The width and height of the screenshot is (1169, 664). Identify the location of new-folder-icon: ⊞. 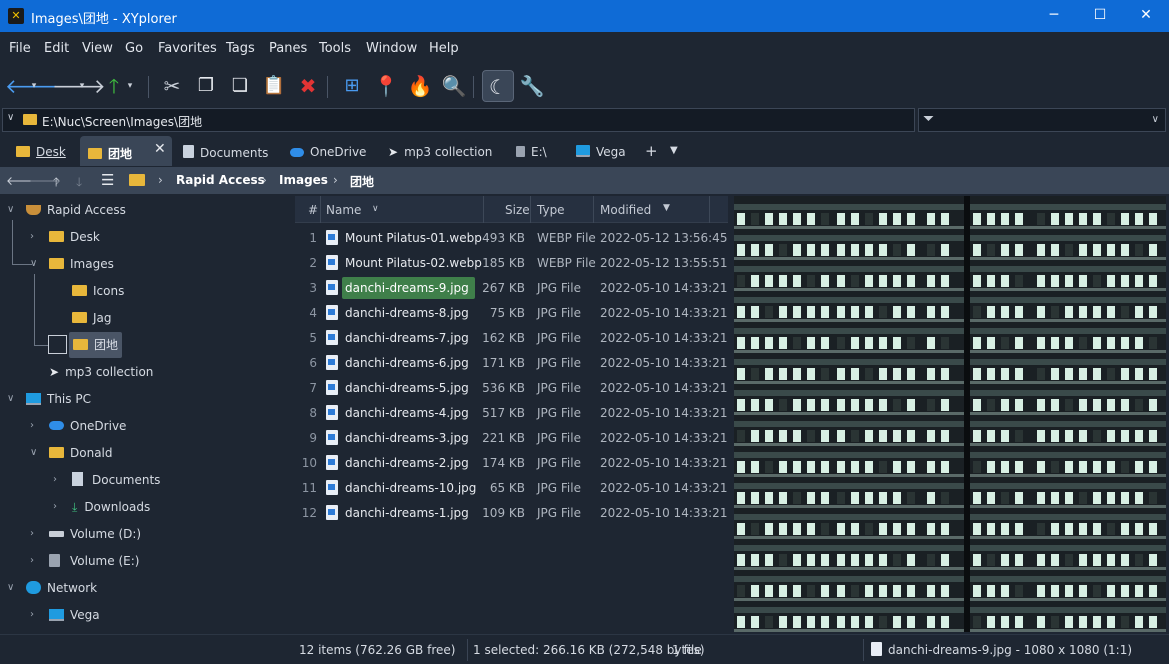
(352, 86).